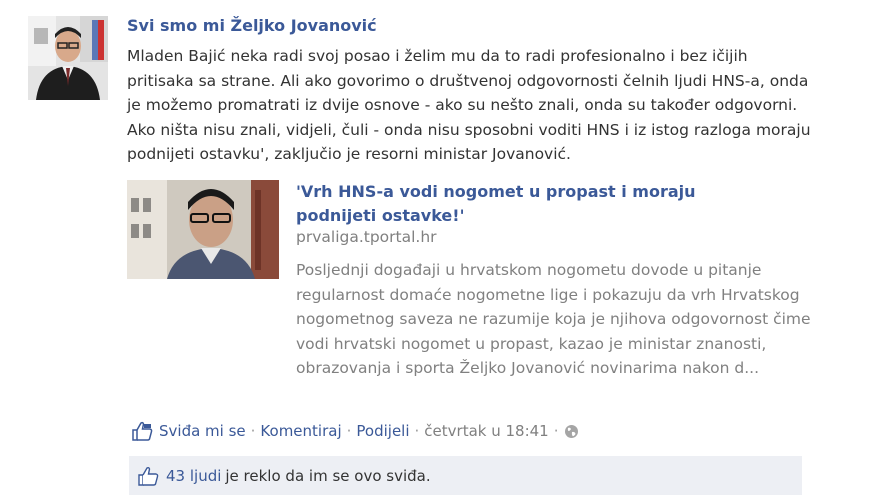 This screenshot has height=495, width=890. What do you see at coordinates (148, 476) in the screenshot?
I see `thumbs-up-icon` at bounding box center [148, 476].